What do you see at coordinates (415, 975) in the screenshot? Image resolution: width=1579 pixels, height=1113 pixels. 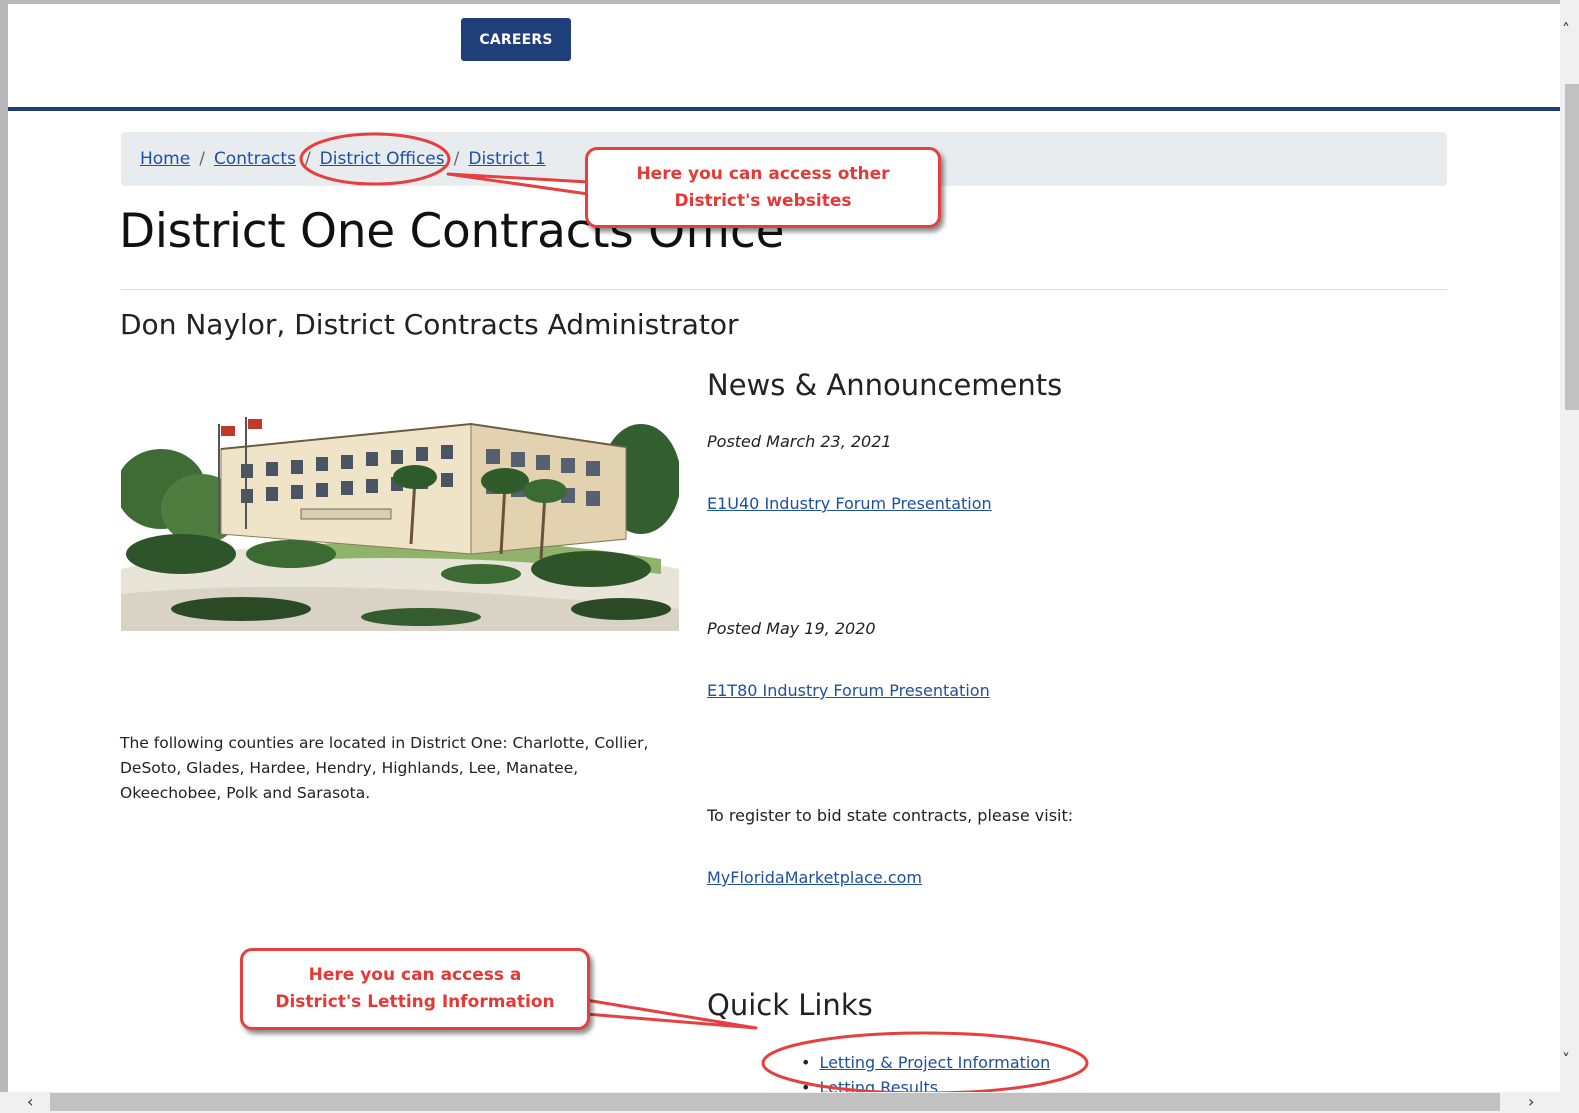 I see `callout-line: Here you can access a` at bounding box center [415, 975].